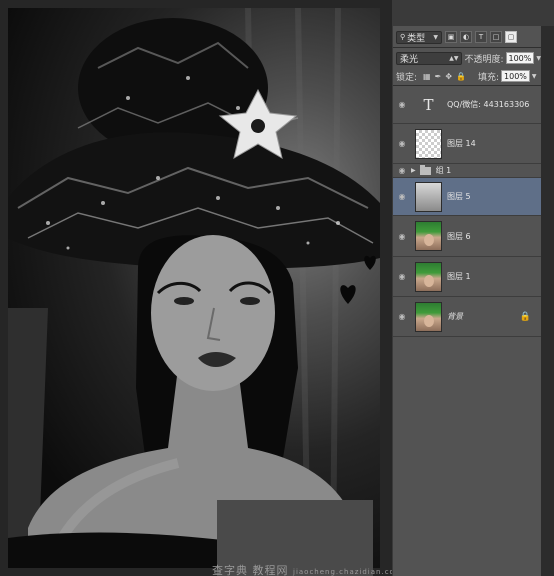  I want to click on chevron-down-icon: ▼, so click(435, 37).